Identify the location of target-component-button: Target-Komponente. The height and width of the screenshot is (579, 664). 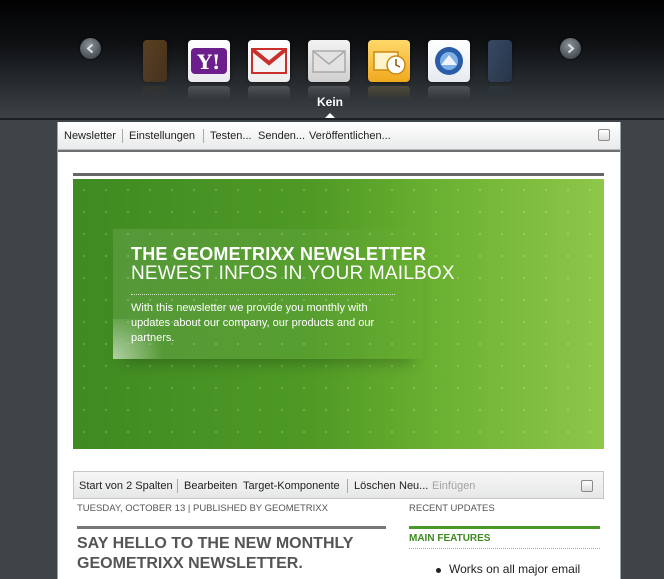
(291, 486).